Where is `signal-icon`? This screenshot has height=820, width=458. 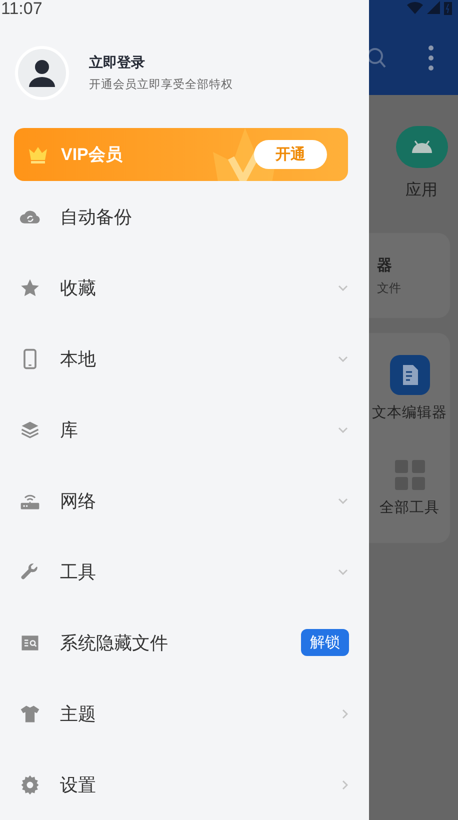 signal-icon is located at coordinates (433, 7).